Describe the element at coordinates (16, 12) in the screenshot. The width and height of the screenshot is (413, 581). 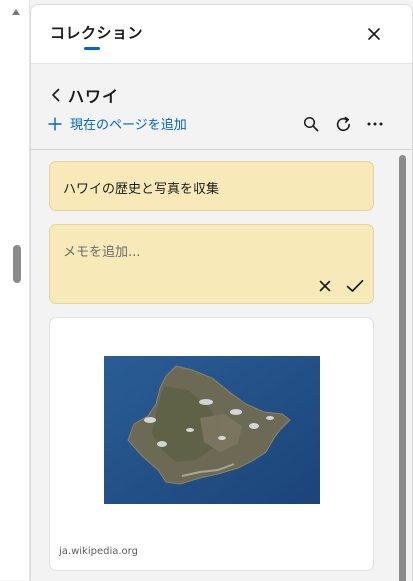
I see `scroll-up-arrow-icon` at that location.